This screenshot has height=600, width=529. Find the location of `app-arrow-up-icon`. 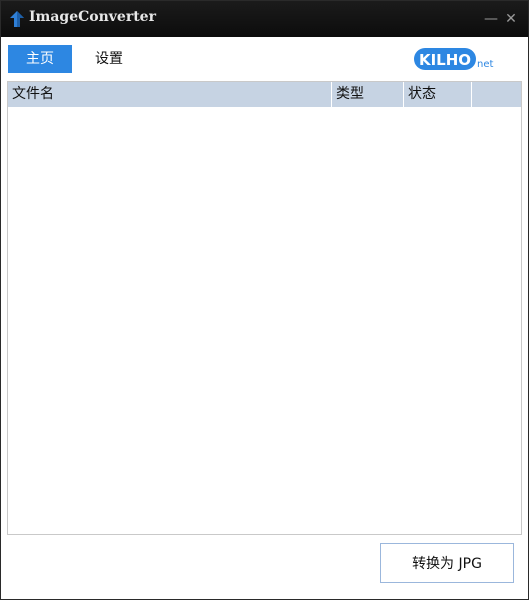

app-arrow-up-icon is located at coordinates (17, 19).